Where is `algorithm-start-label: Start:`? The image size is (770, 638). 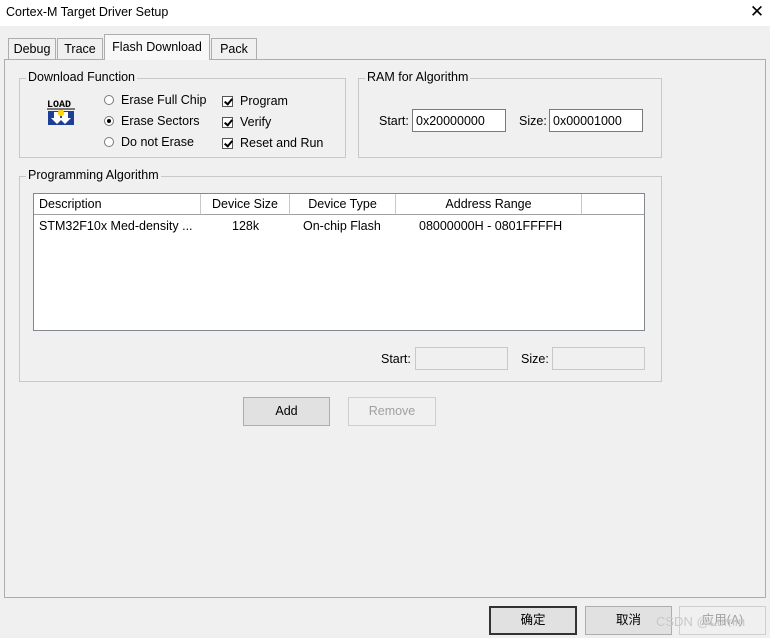
algorithm-start-label: Start: is located at coordinates (396, 359).